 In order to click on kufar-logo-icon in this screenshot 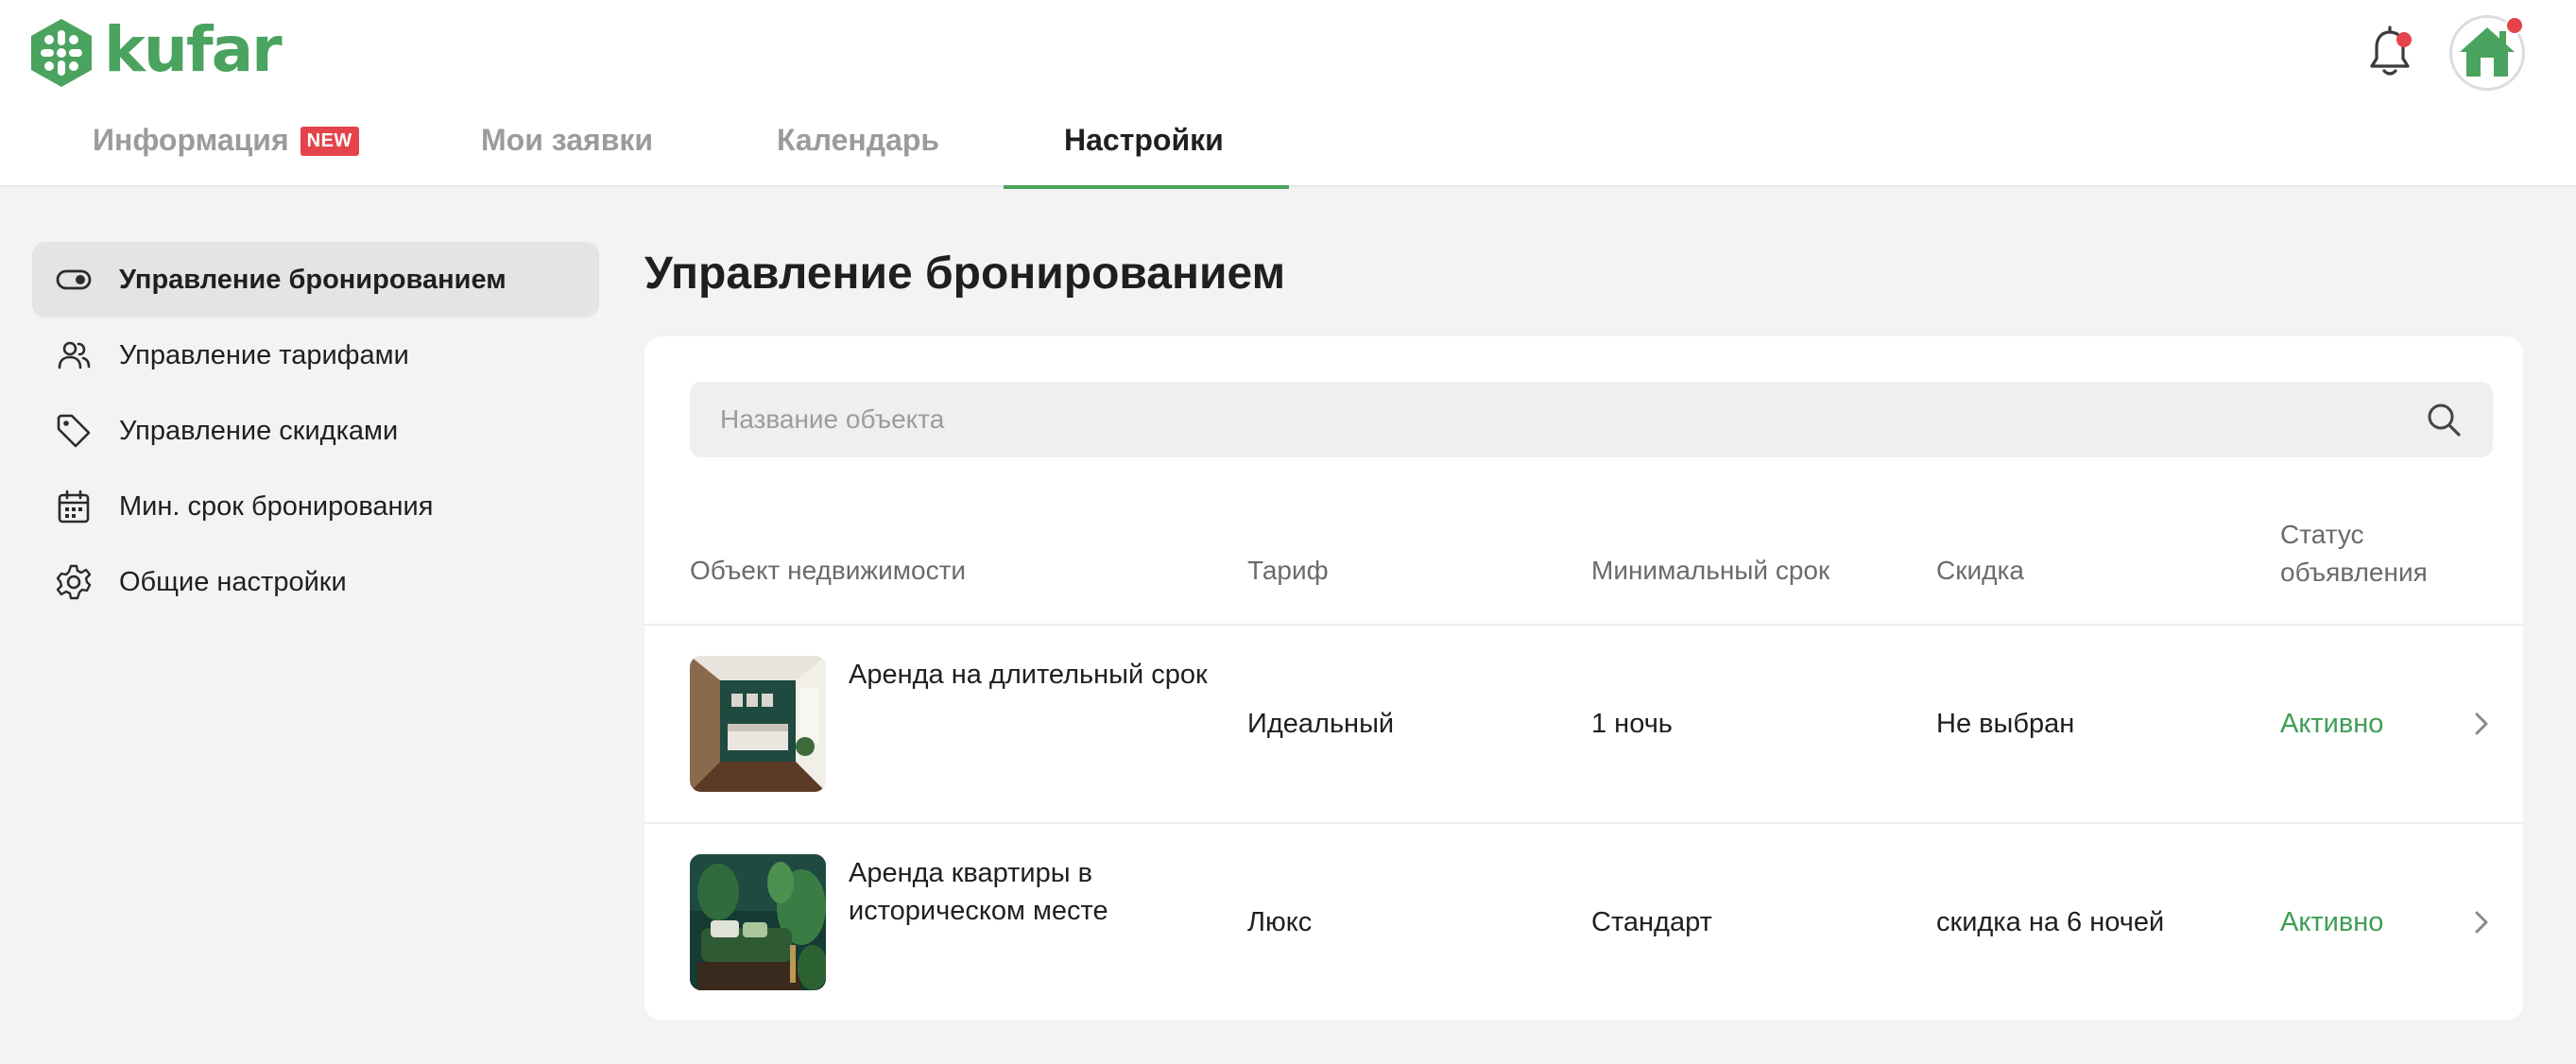, I will do `click(61, 53)`.